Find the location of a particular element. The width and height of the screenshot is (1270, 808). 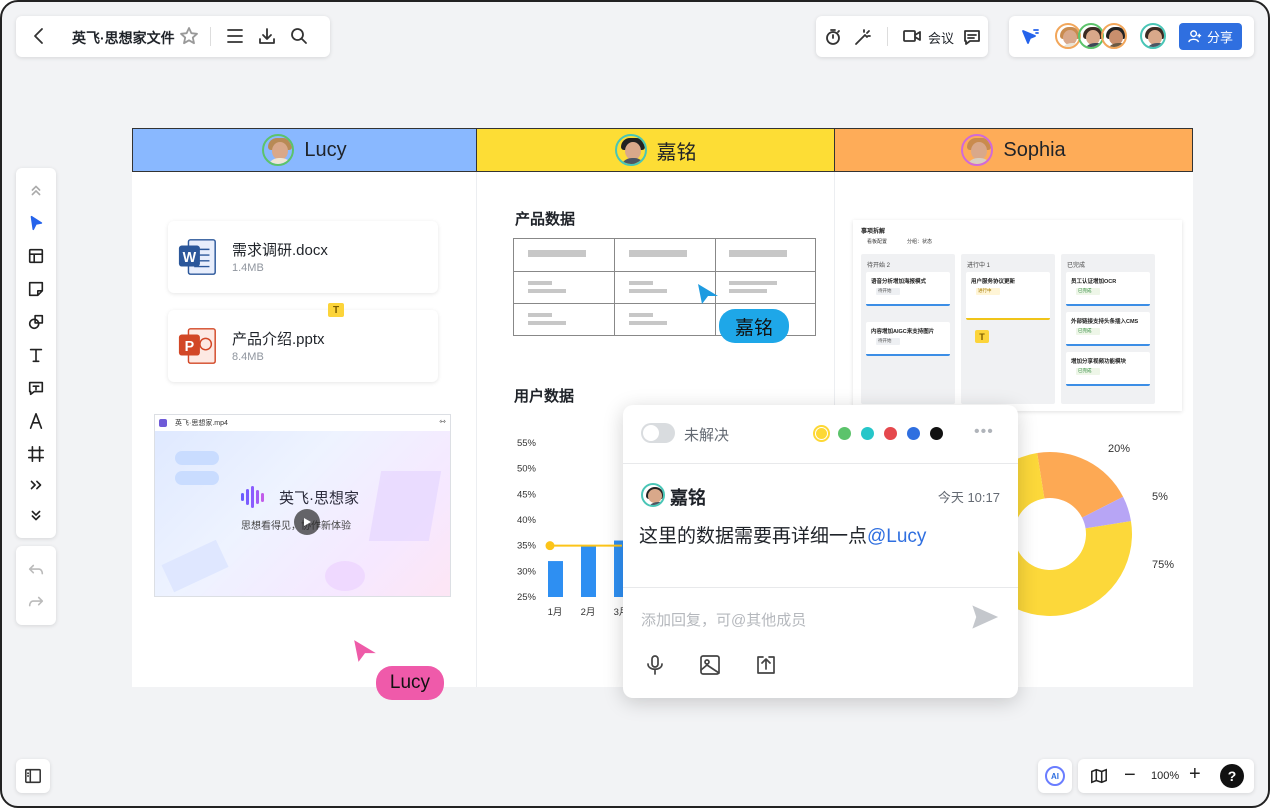

kanban-column: 待开始 2 语音分析增加海报模式 待开始 内容增加AIGC来支持图片 待开始 is located at coordinates (908, 329).